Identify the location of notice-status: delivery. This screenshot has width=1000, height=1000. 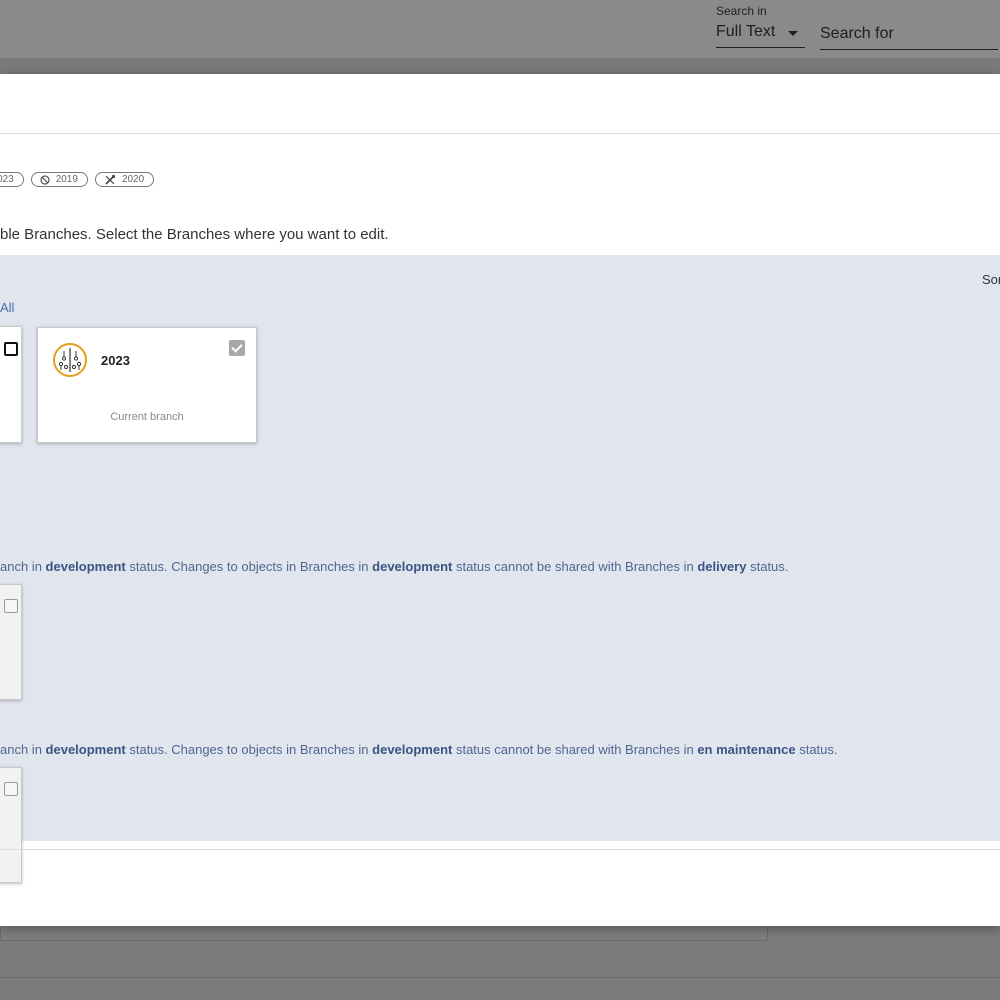
(722, 566).